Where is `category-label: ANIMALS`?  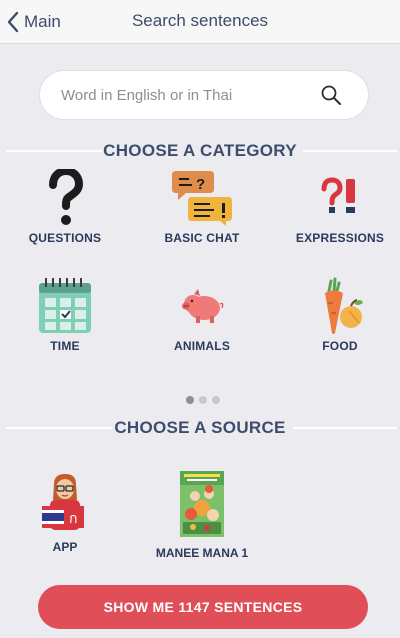 category-label: ANIMALS is located at coordinates (202, 346).